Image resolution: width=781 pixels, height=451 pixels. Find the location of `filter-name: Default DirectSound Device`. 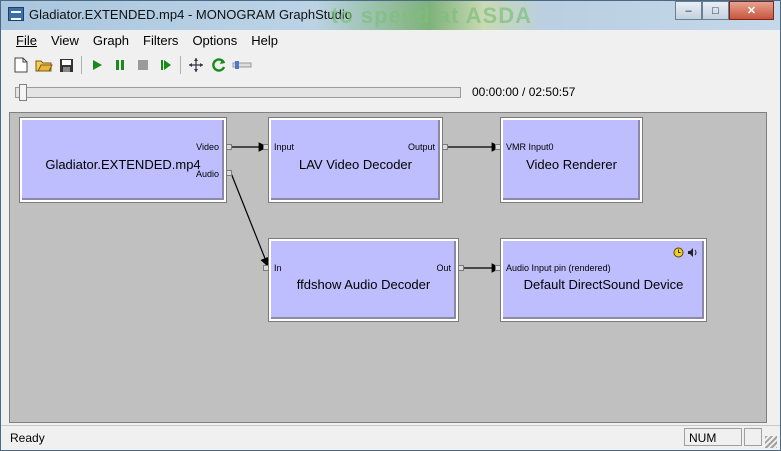

filter-name: Default DirectSound Device is located at coordinates (603, 284).